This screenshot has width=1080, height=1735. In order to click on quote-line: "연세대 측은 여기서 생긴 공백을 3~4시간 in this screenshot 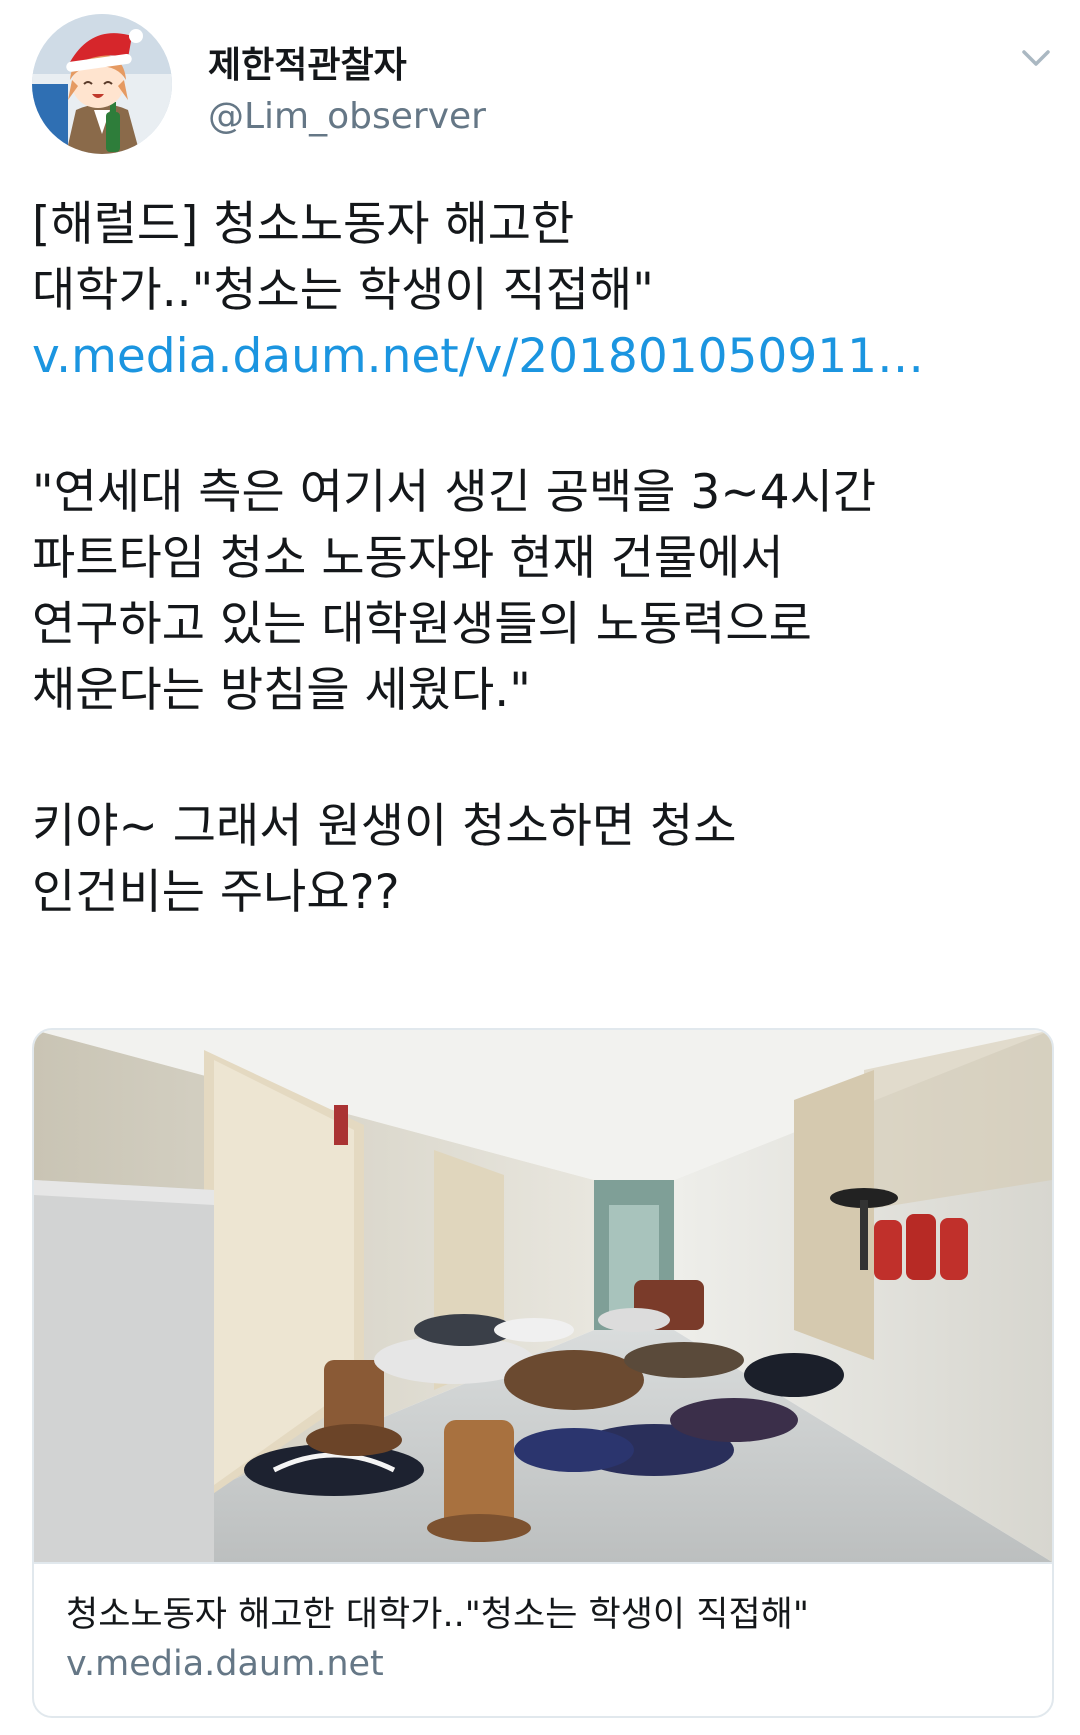, I will do `click(454, 492)`.